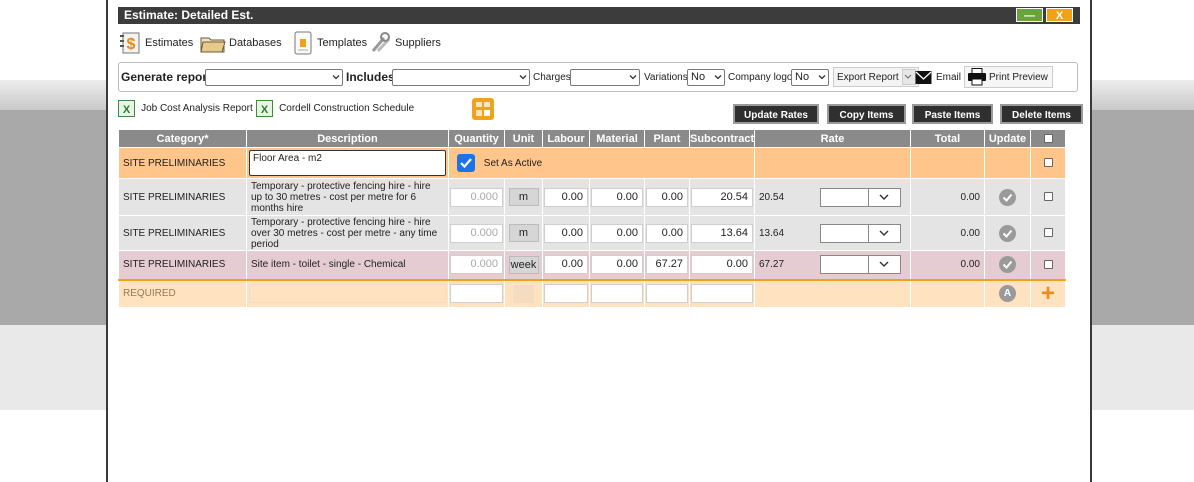  I want to click on includes-select, so click(461, 77).